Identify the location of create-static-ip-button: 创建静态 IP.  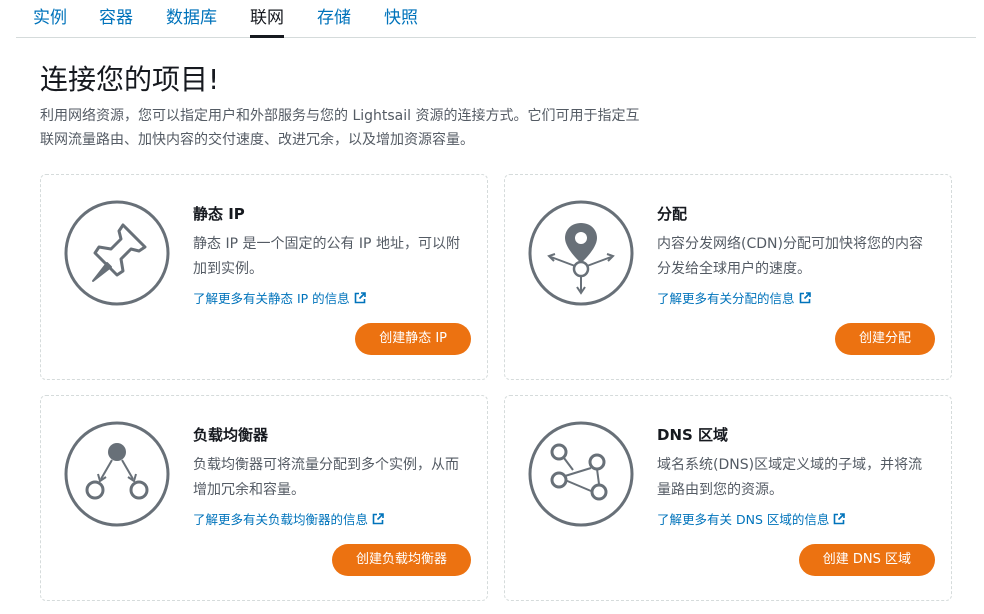
(413, 339).